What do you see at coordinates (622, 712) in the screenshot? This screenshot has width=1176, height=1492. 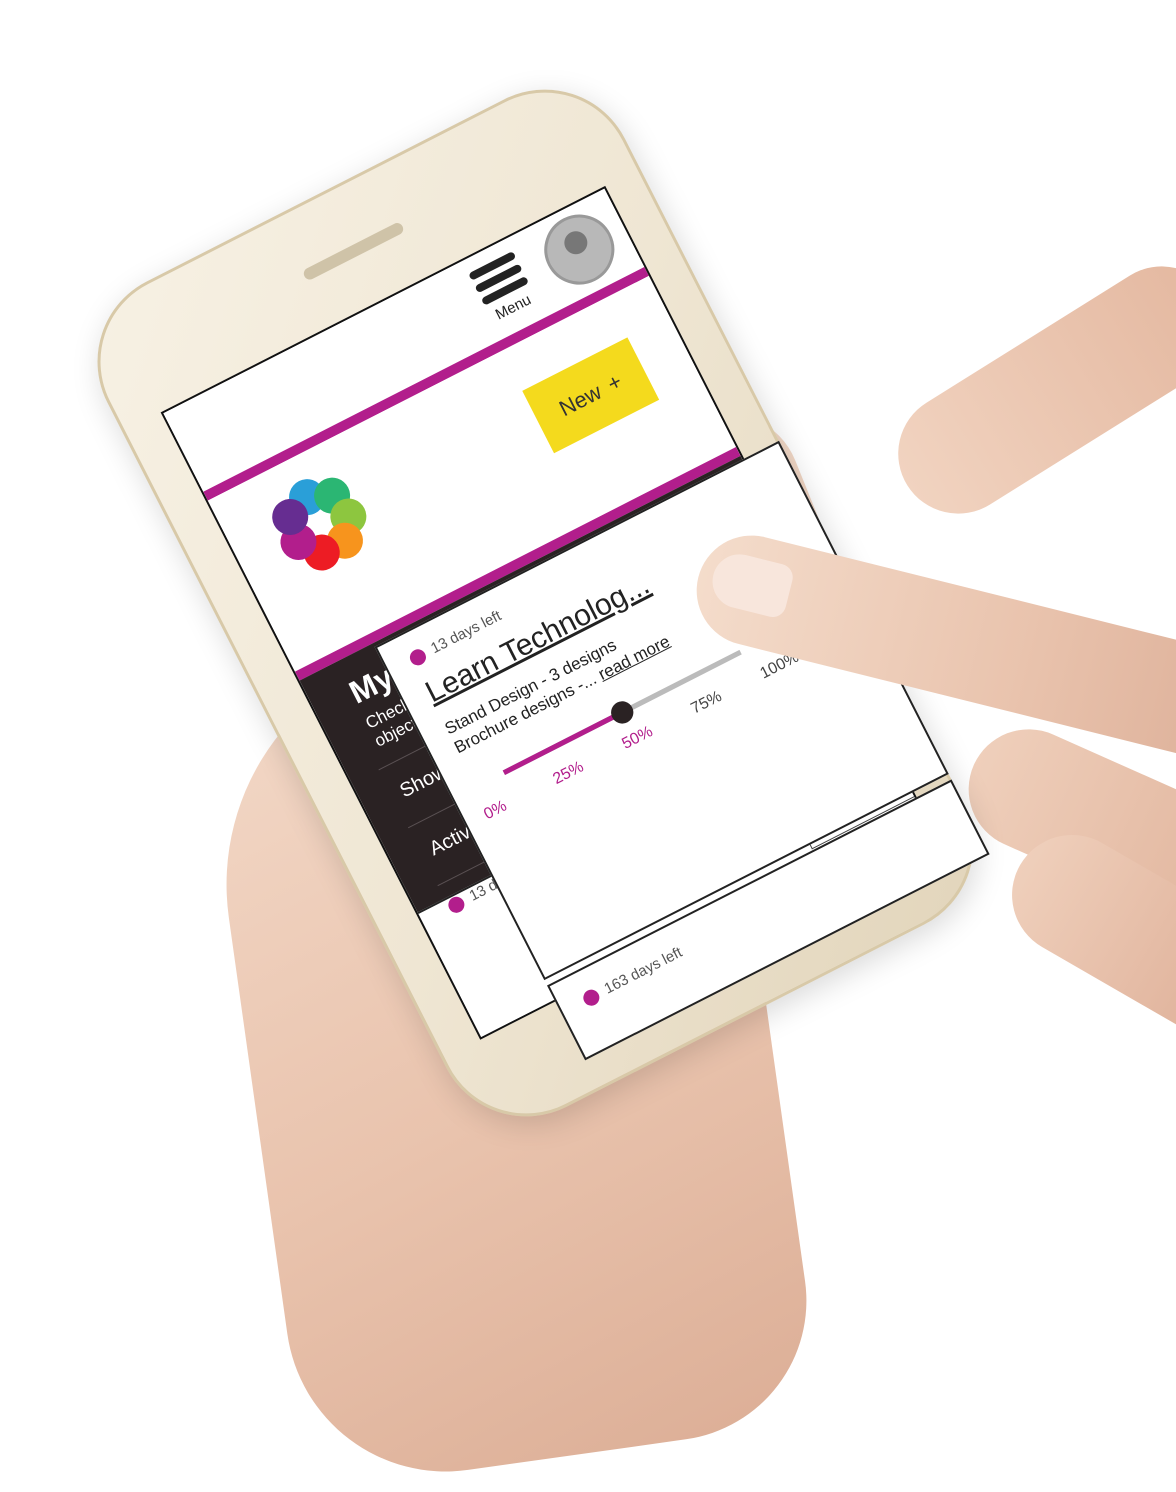 I see `slider-handle` at bounding box center [622, 712].